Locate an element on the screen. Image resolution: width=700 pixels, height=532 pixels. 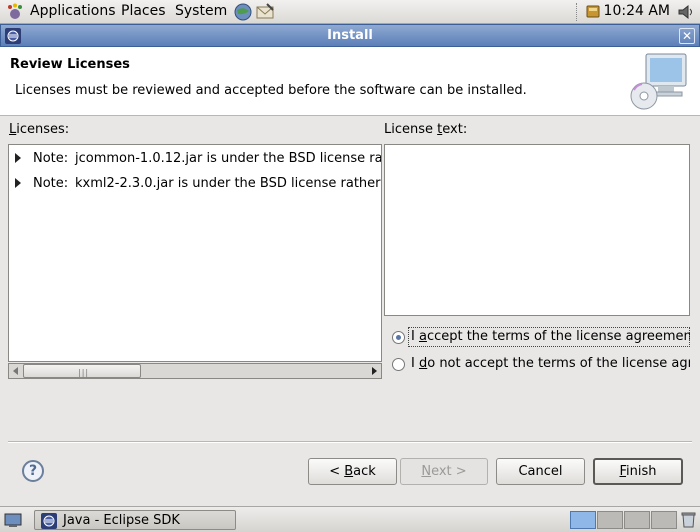
top-panel: Applications Places System 10:24 AM is located at coordinates (350, 12).